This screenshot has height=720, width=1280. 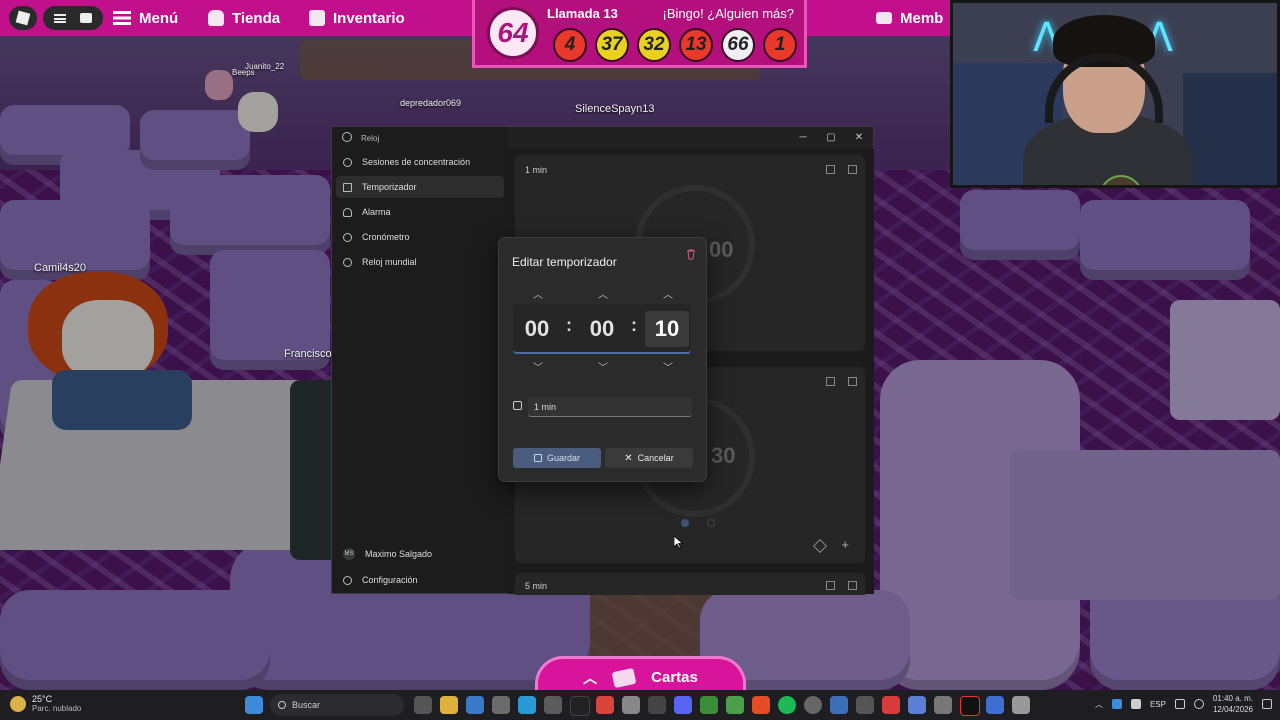 What do you see at coordinates (831, 137) in the screenshot?
I see `maximize-button: ▢` at bounding box center [831, 137].